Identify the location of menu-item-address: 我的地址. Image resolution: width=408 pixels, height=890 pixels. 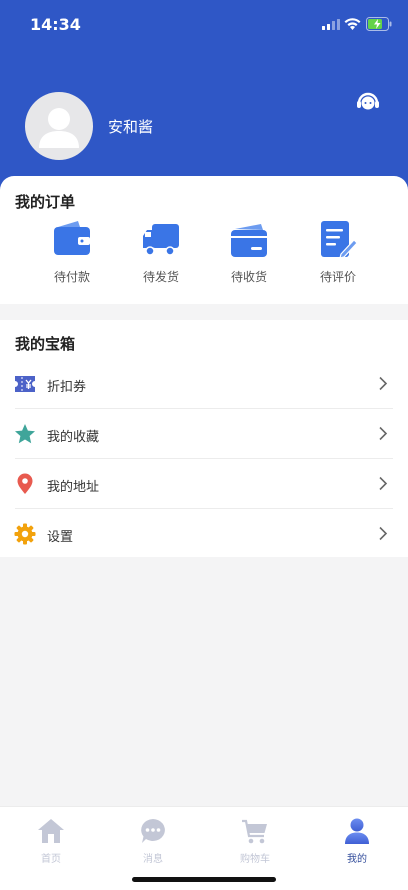
(204, 484).